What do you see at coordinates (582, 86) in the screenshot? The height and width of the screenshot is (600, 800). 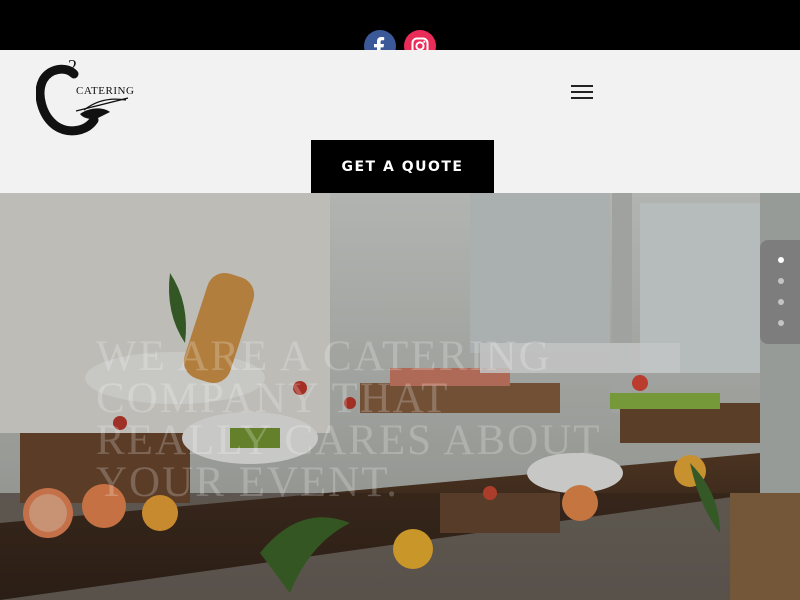 I see `menu-bar-top` at bounding box center [582, 86].